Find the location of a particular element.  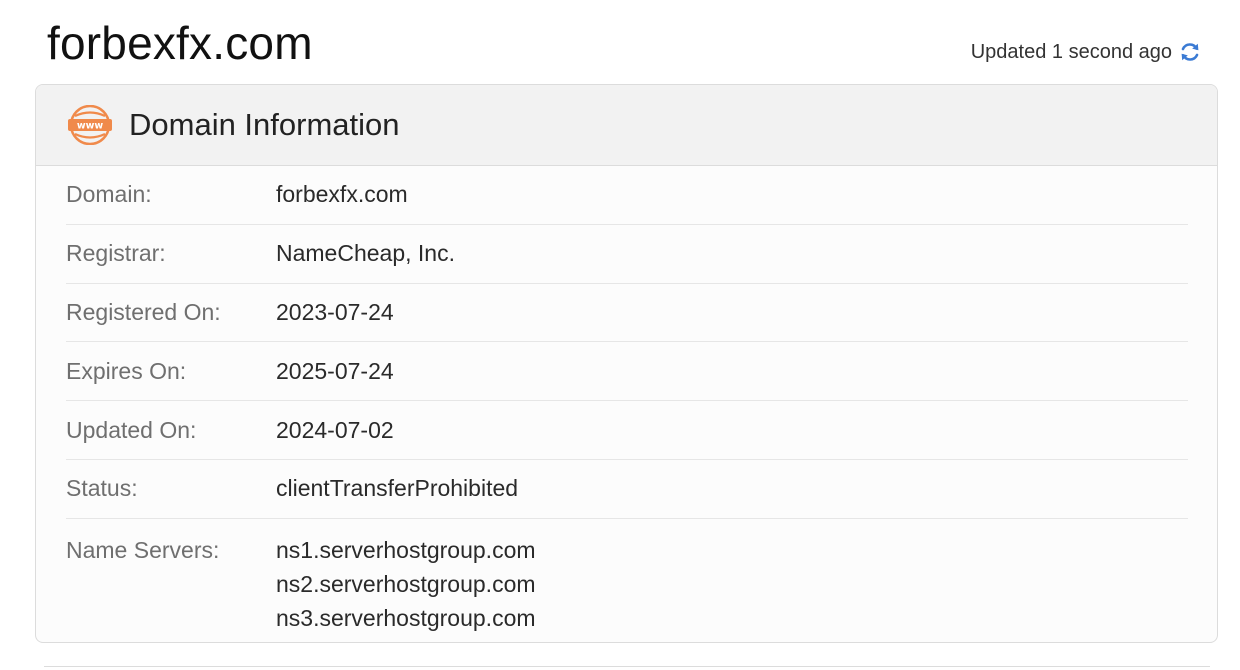

row-label: Registrar: is located at coordinates (116, 253).